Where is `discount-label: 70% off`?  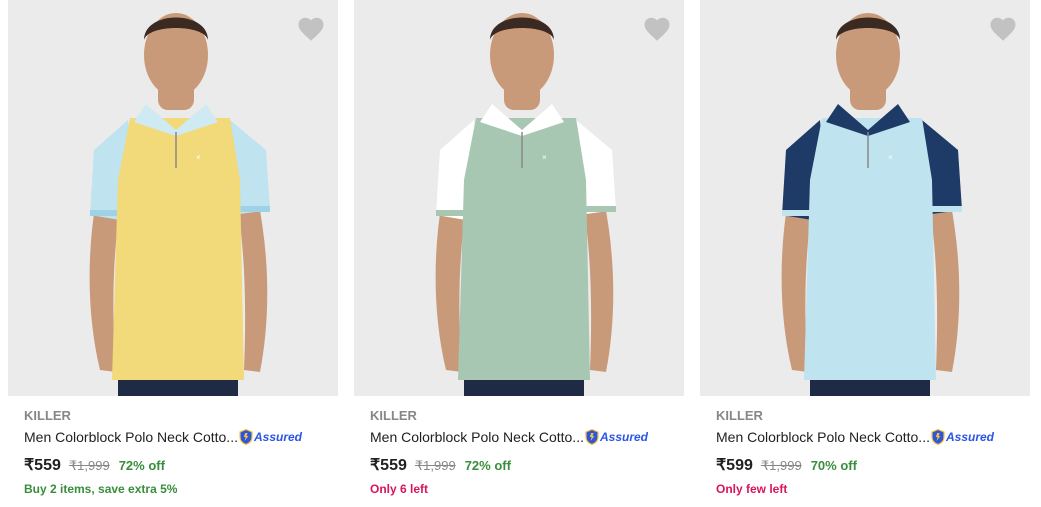 discount-label: 70% off is located at coordinates (833, 465).